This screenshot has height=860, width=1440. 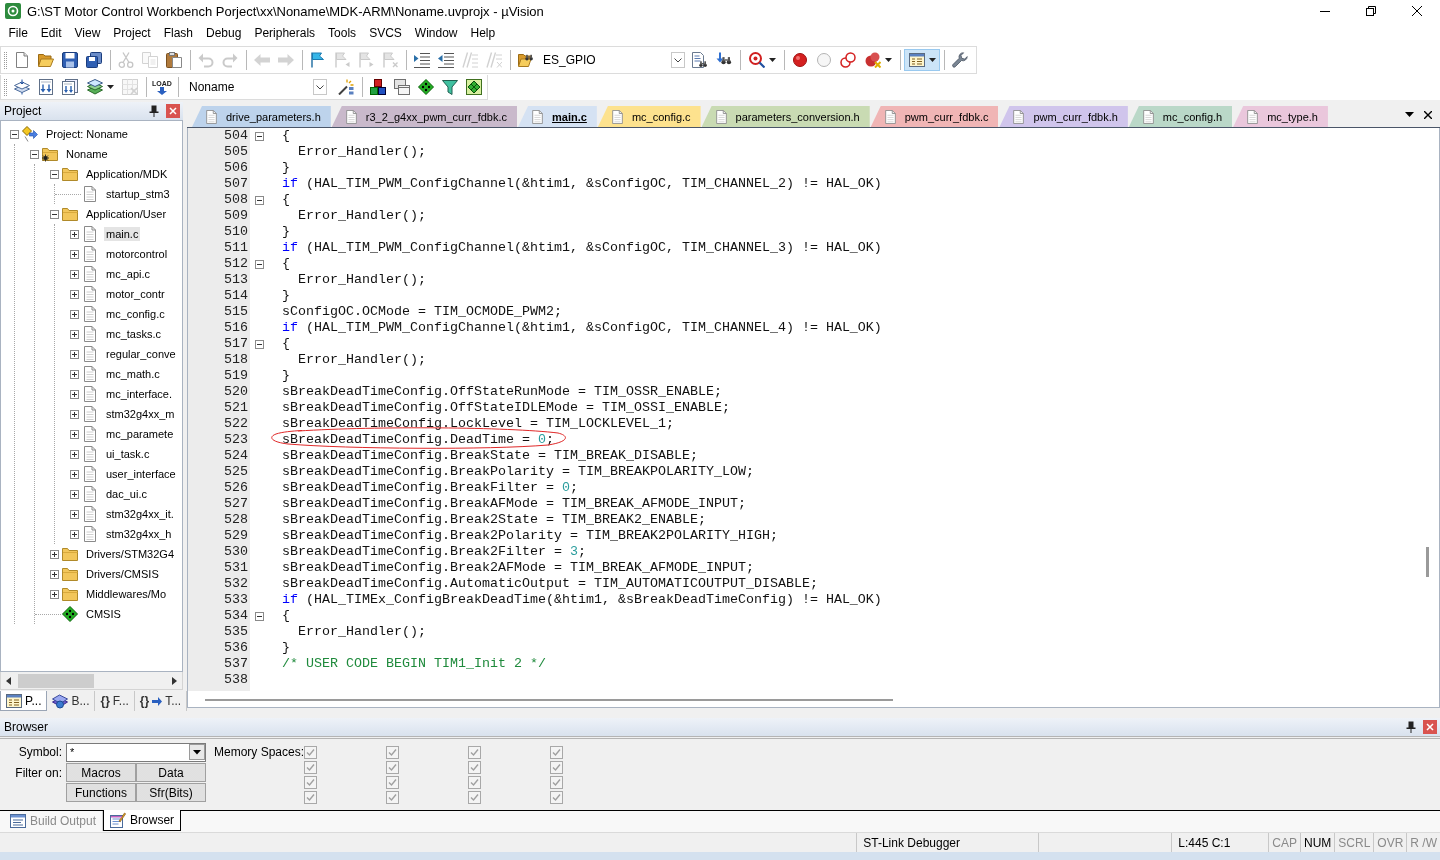 What do you see at coordinates (414, 664) in the screenshot?
I see `code-line: /* USER CODE BEGIN TIM1_Init 2 */` at bounding box center [414, 664].